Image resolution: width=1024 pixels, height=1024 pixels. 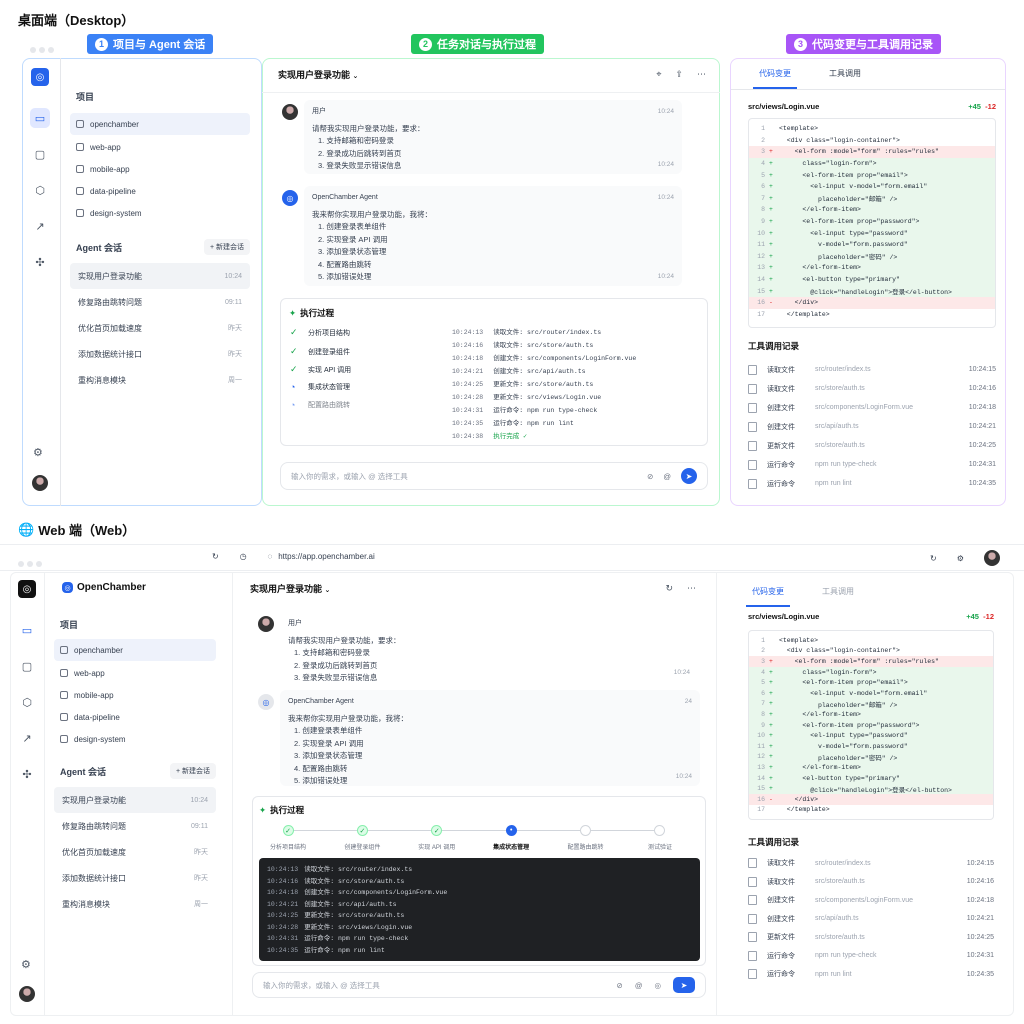 I want to click on web-section-title: 🌐 Web 端（Web）, so click(x=77, y=530).